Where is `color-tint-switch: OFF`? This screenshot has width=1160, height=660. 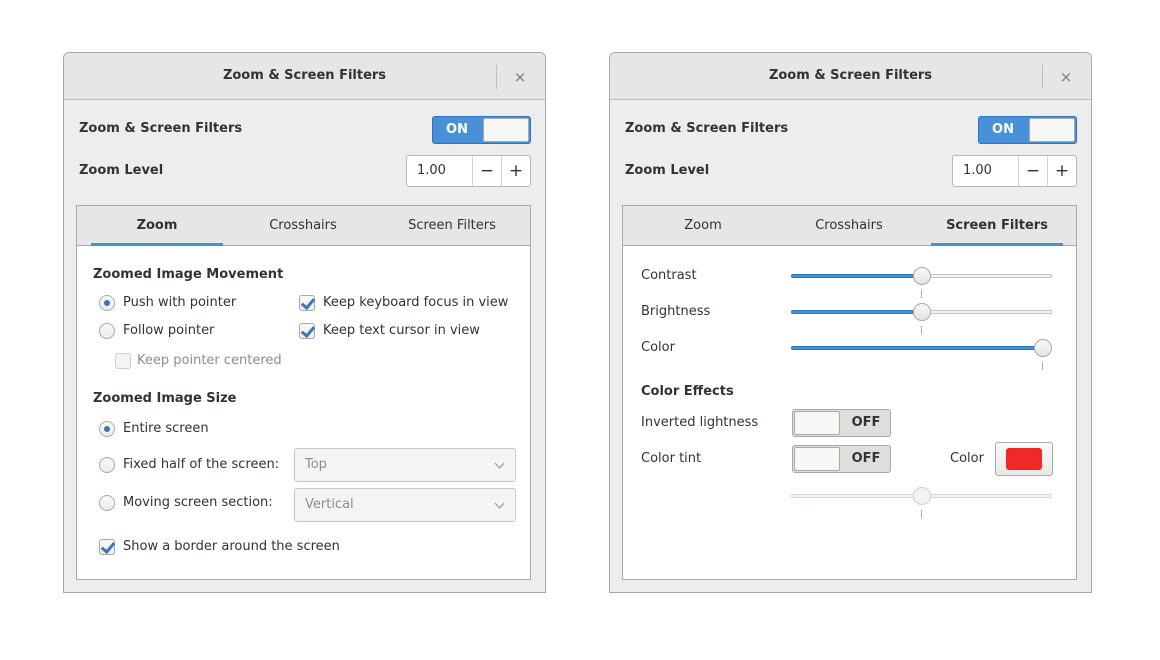
color-tint-switch: OFF is located at coordinates (841, 459).